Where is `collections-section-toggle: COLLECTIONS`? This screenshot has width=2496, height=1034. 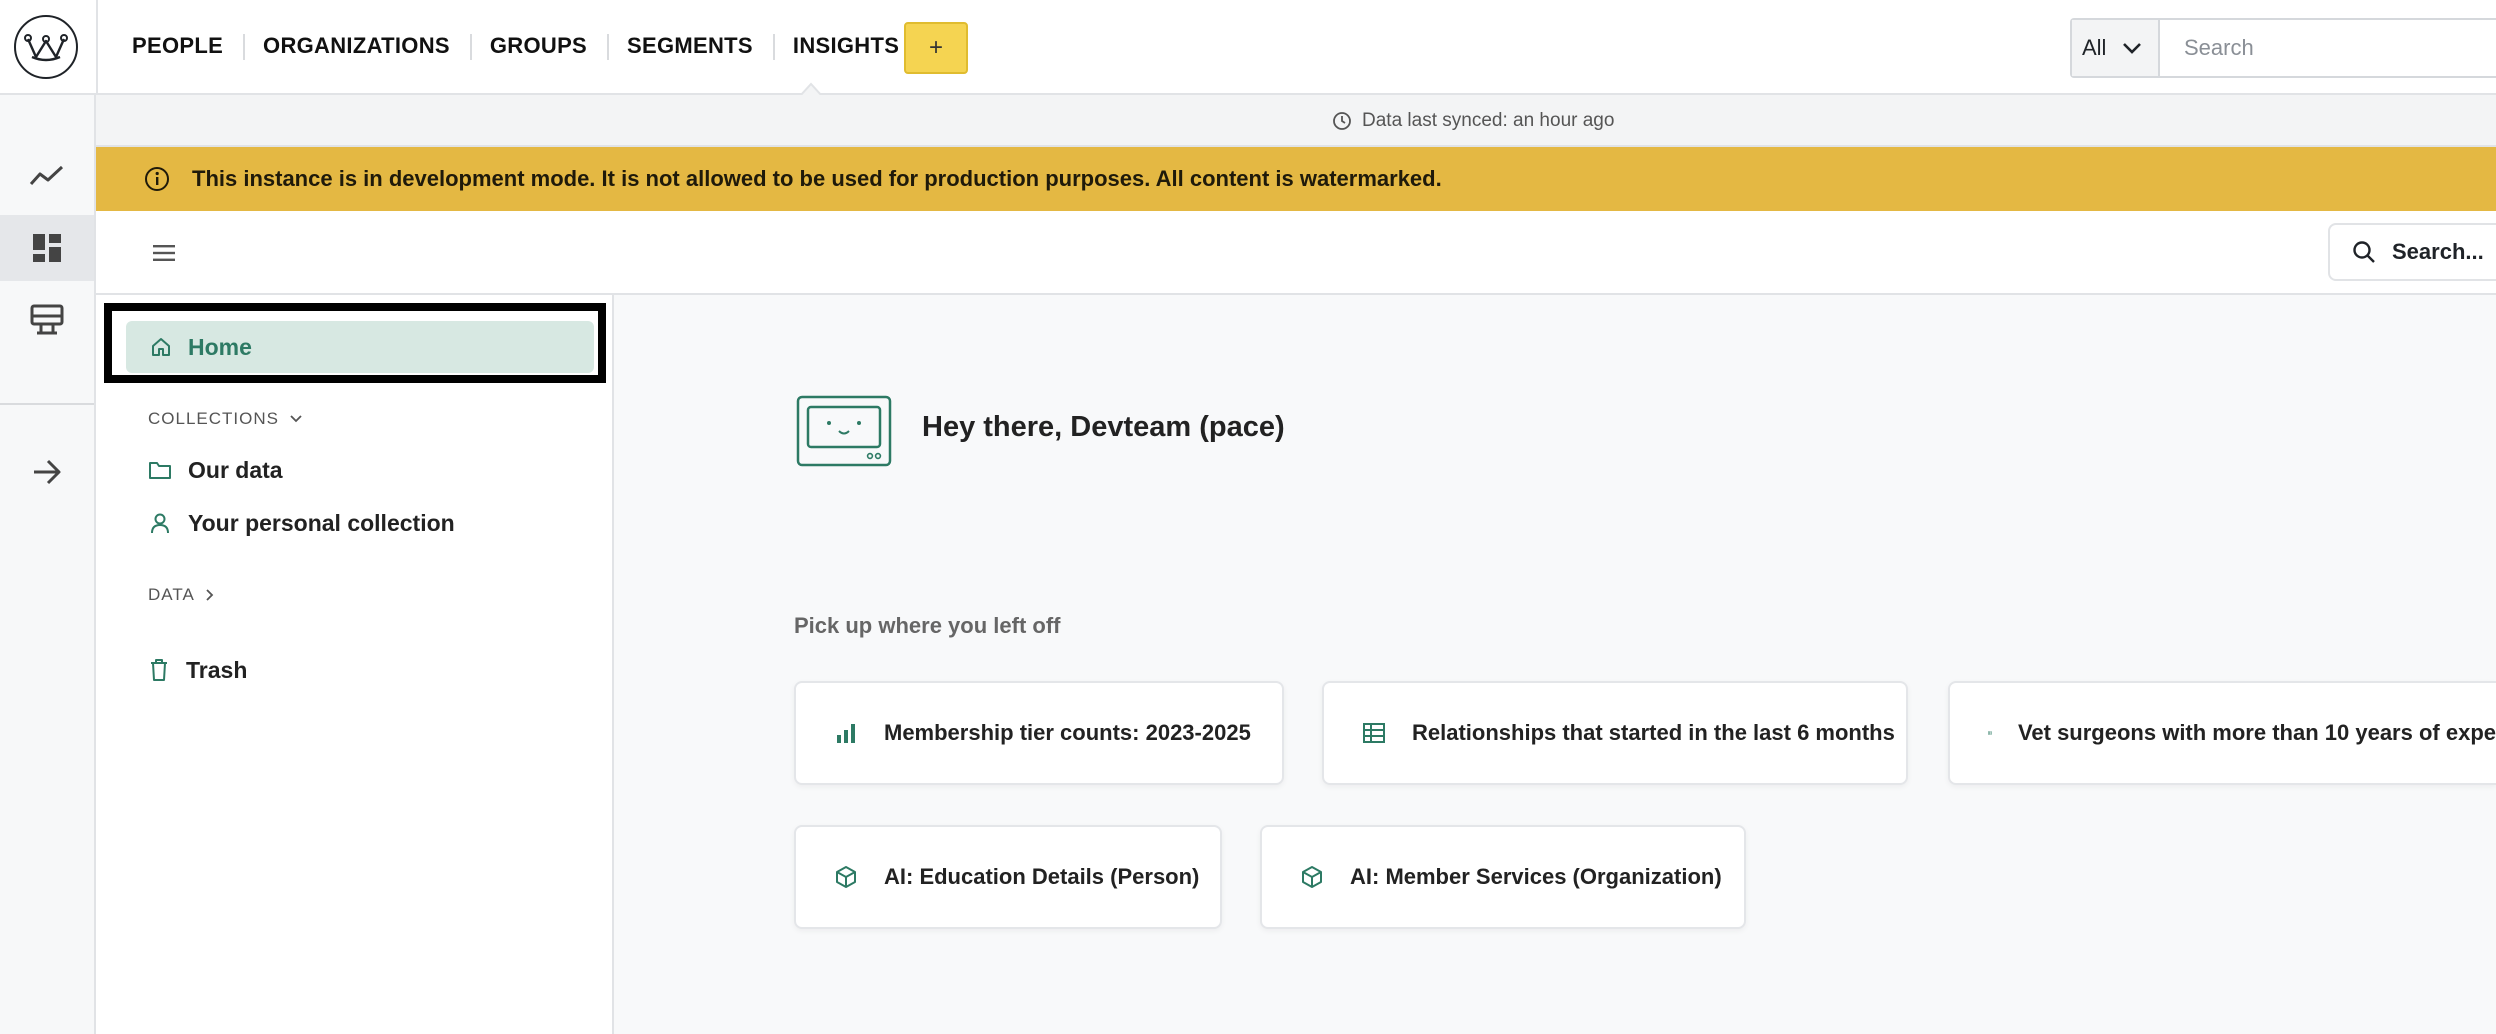 collections-section-toggle: COLLECTIONS is located at coordinates (225, 419).